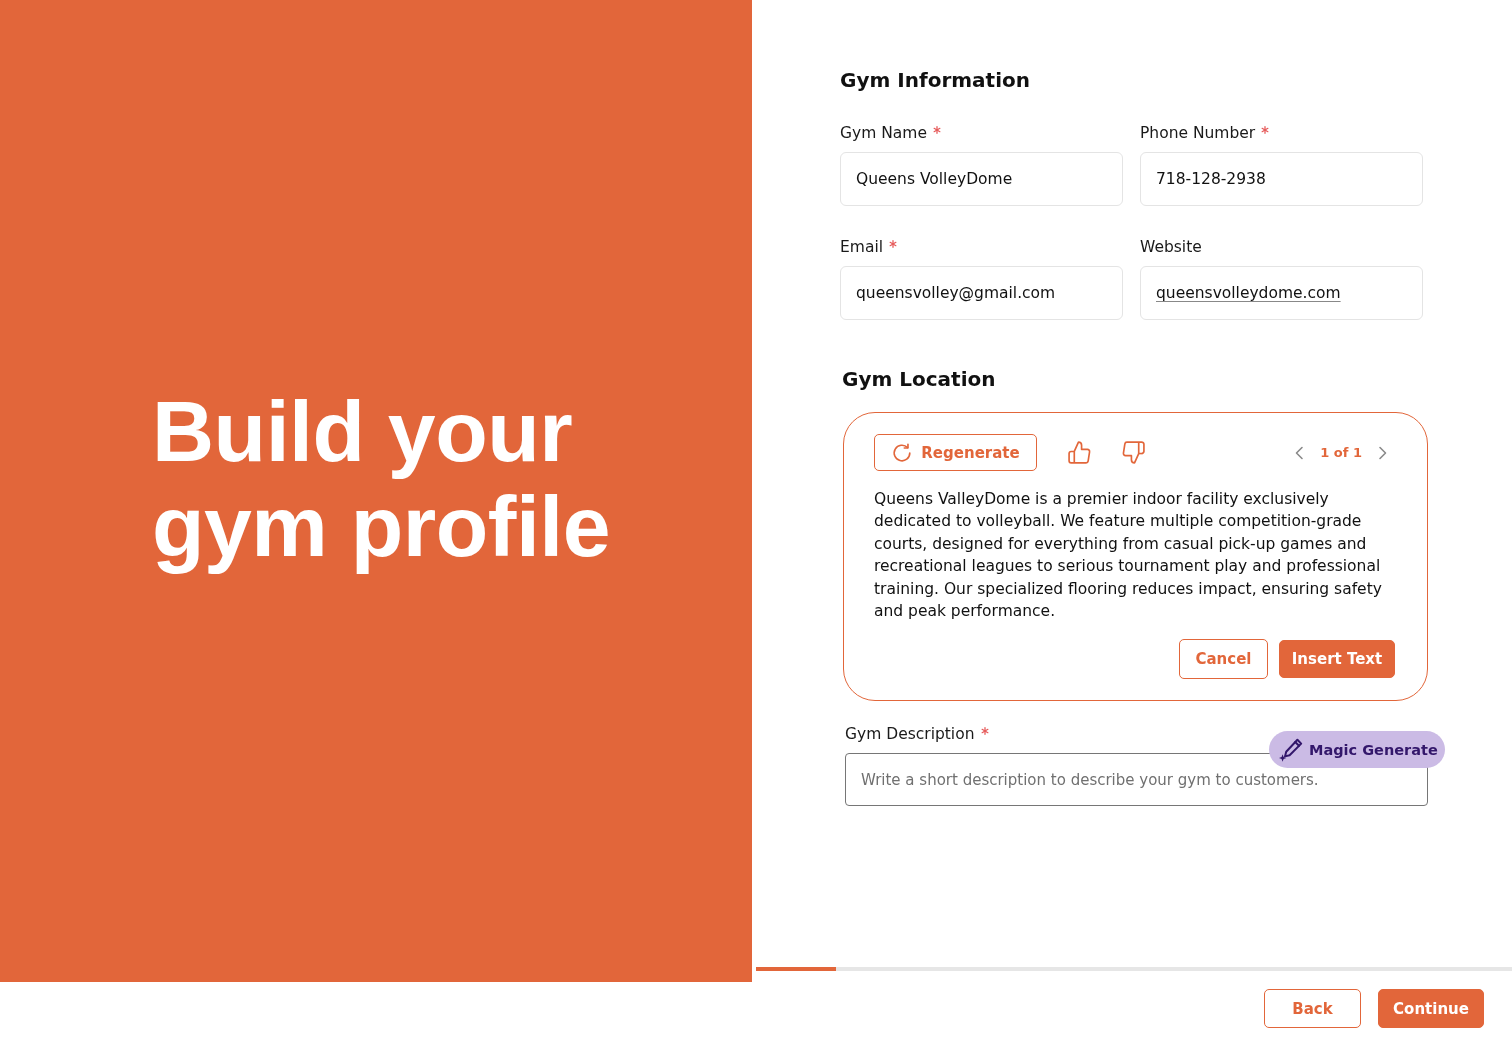 The image size is (1512, 1051). I want to click on field-label: Website, so click(1171, 247).